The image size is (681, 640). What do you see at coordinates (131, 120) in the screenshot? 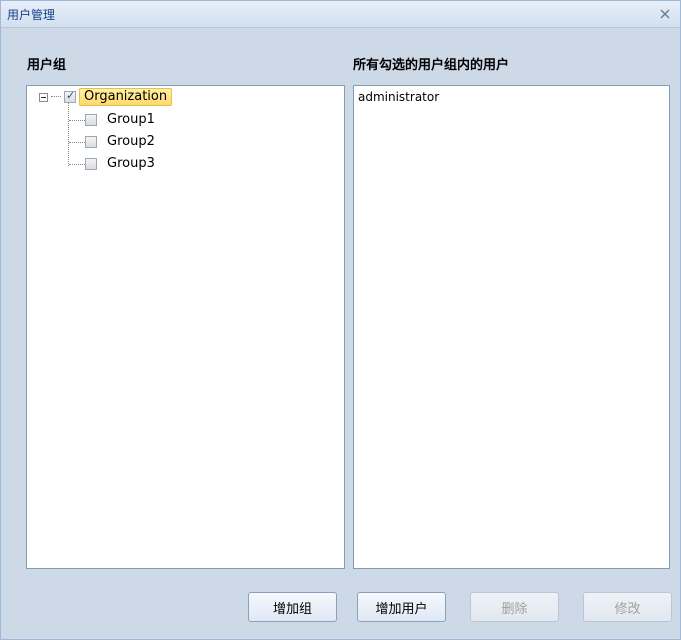
I see `tree-node-label: Group1` at bounding box center [131, 120].